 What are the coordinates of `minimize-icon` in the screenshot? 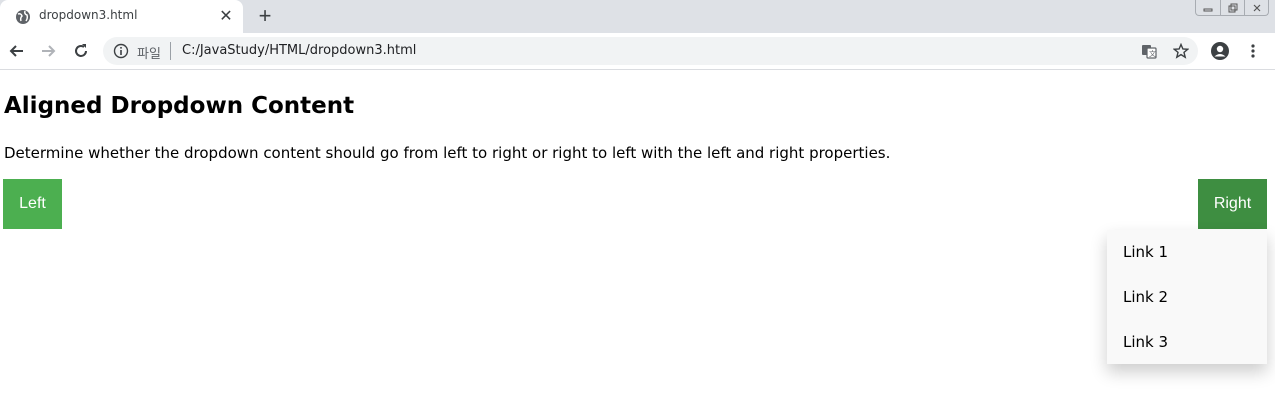 It's located at (1208, 7).